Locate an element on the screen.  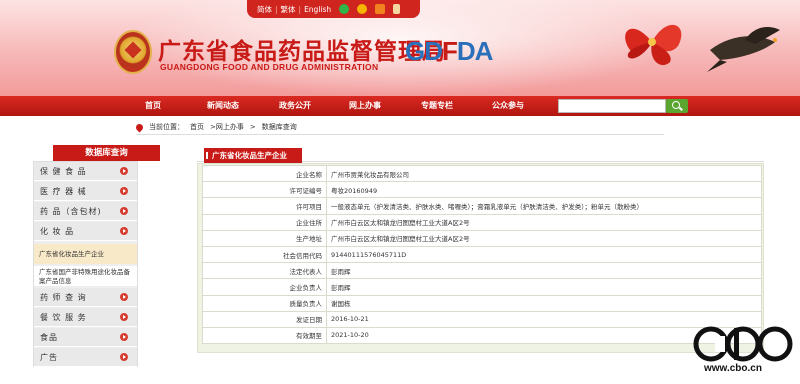
logo-part: DA is located at coordinates (475, 51).